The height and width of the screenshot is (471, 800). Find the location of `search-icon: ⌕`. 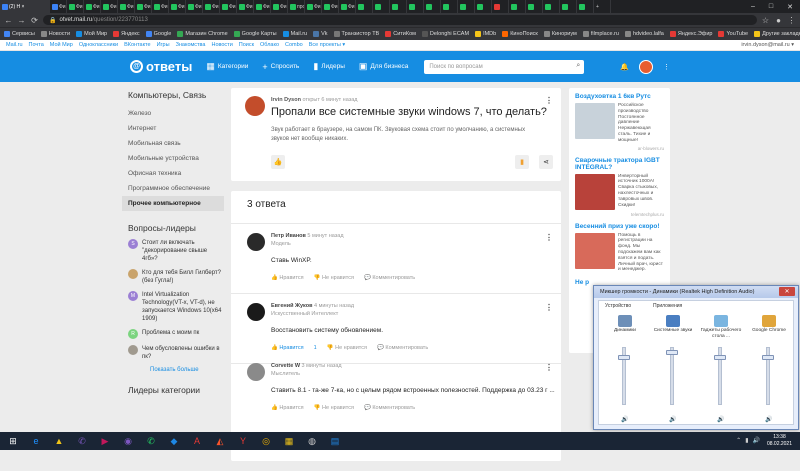

search-icon: ⌕ is located at coordinates (578, 66).